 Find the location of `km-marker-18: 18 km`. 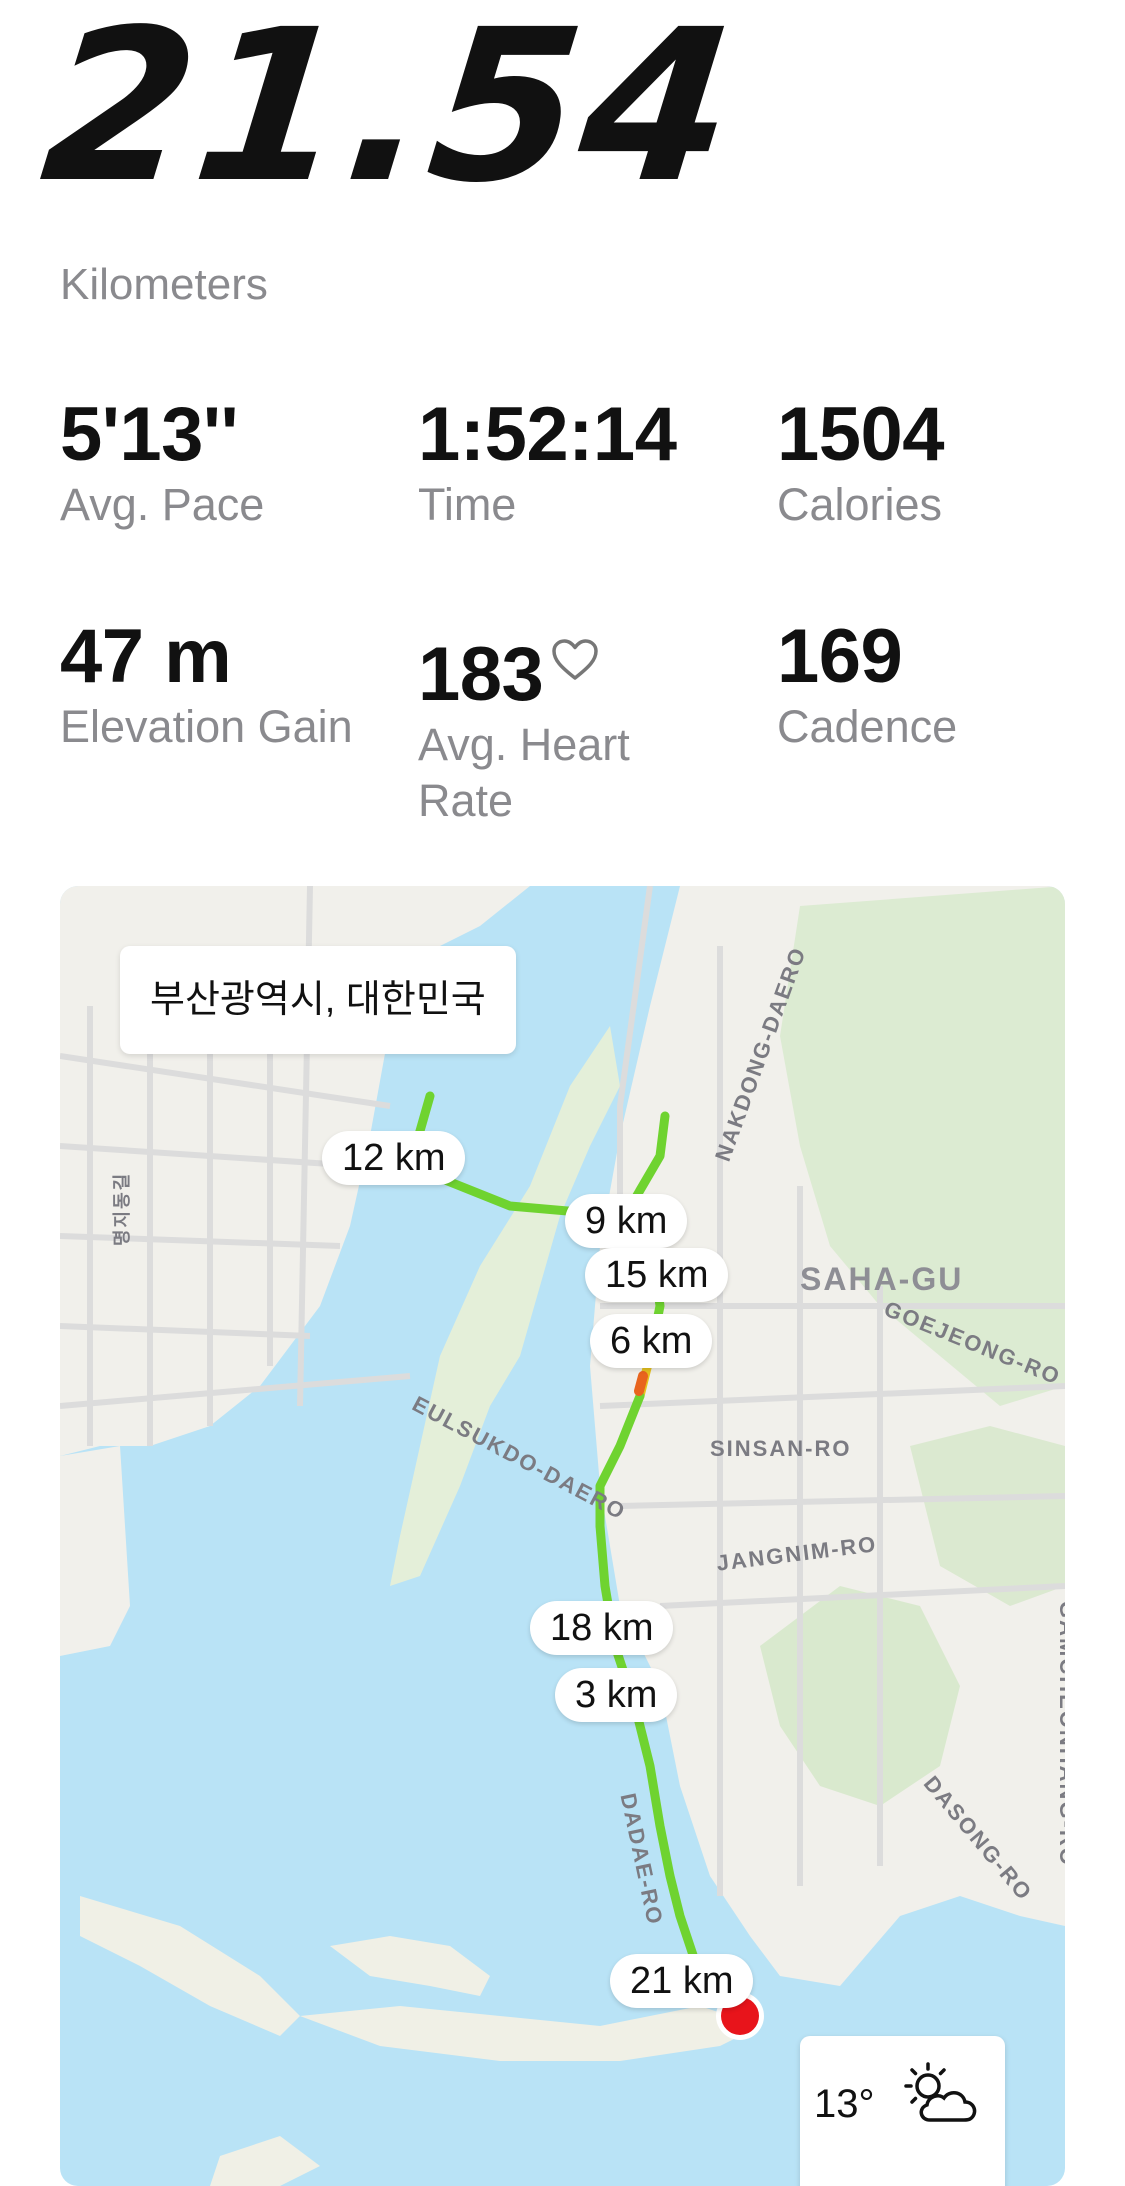

km-marker-18: 18 km is located at coordinates (602, 1628).